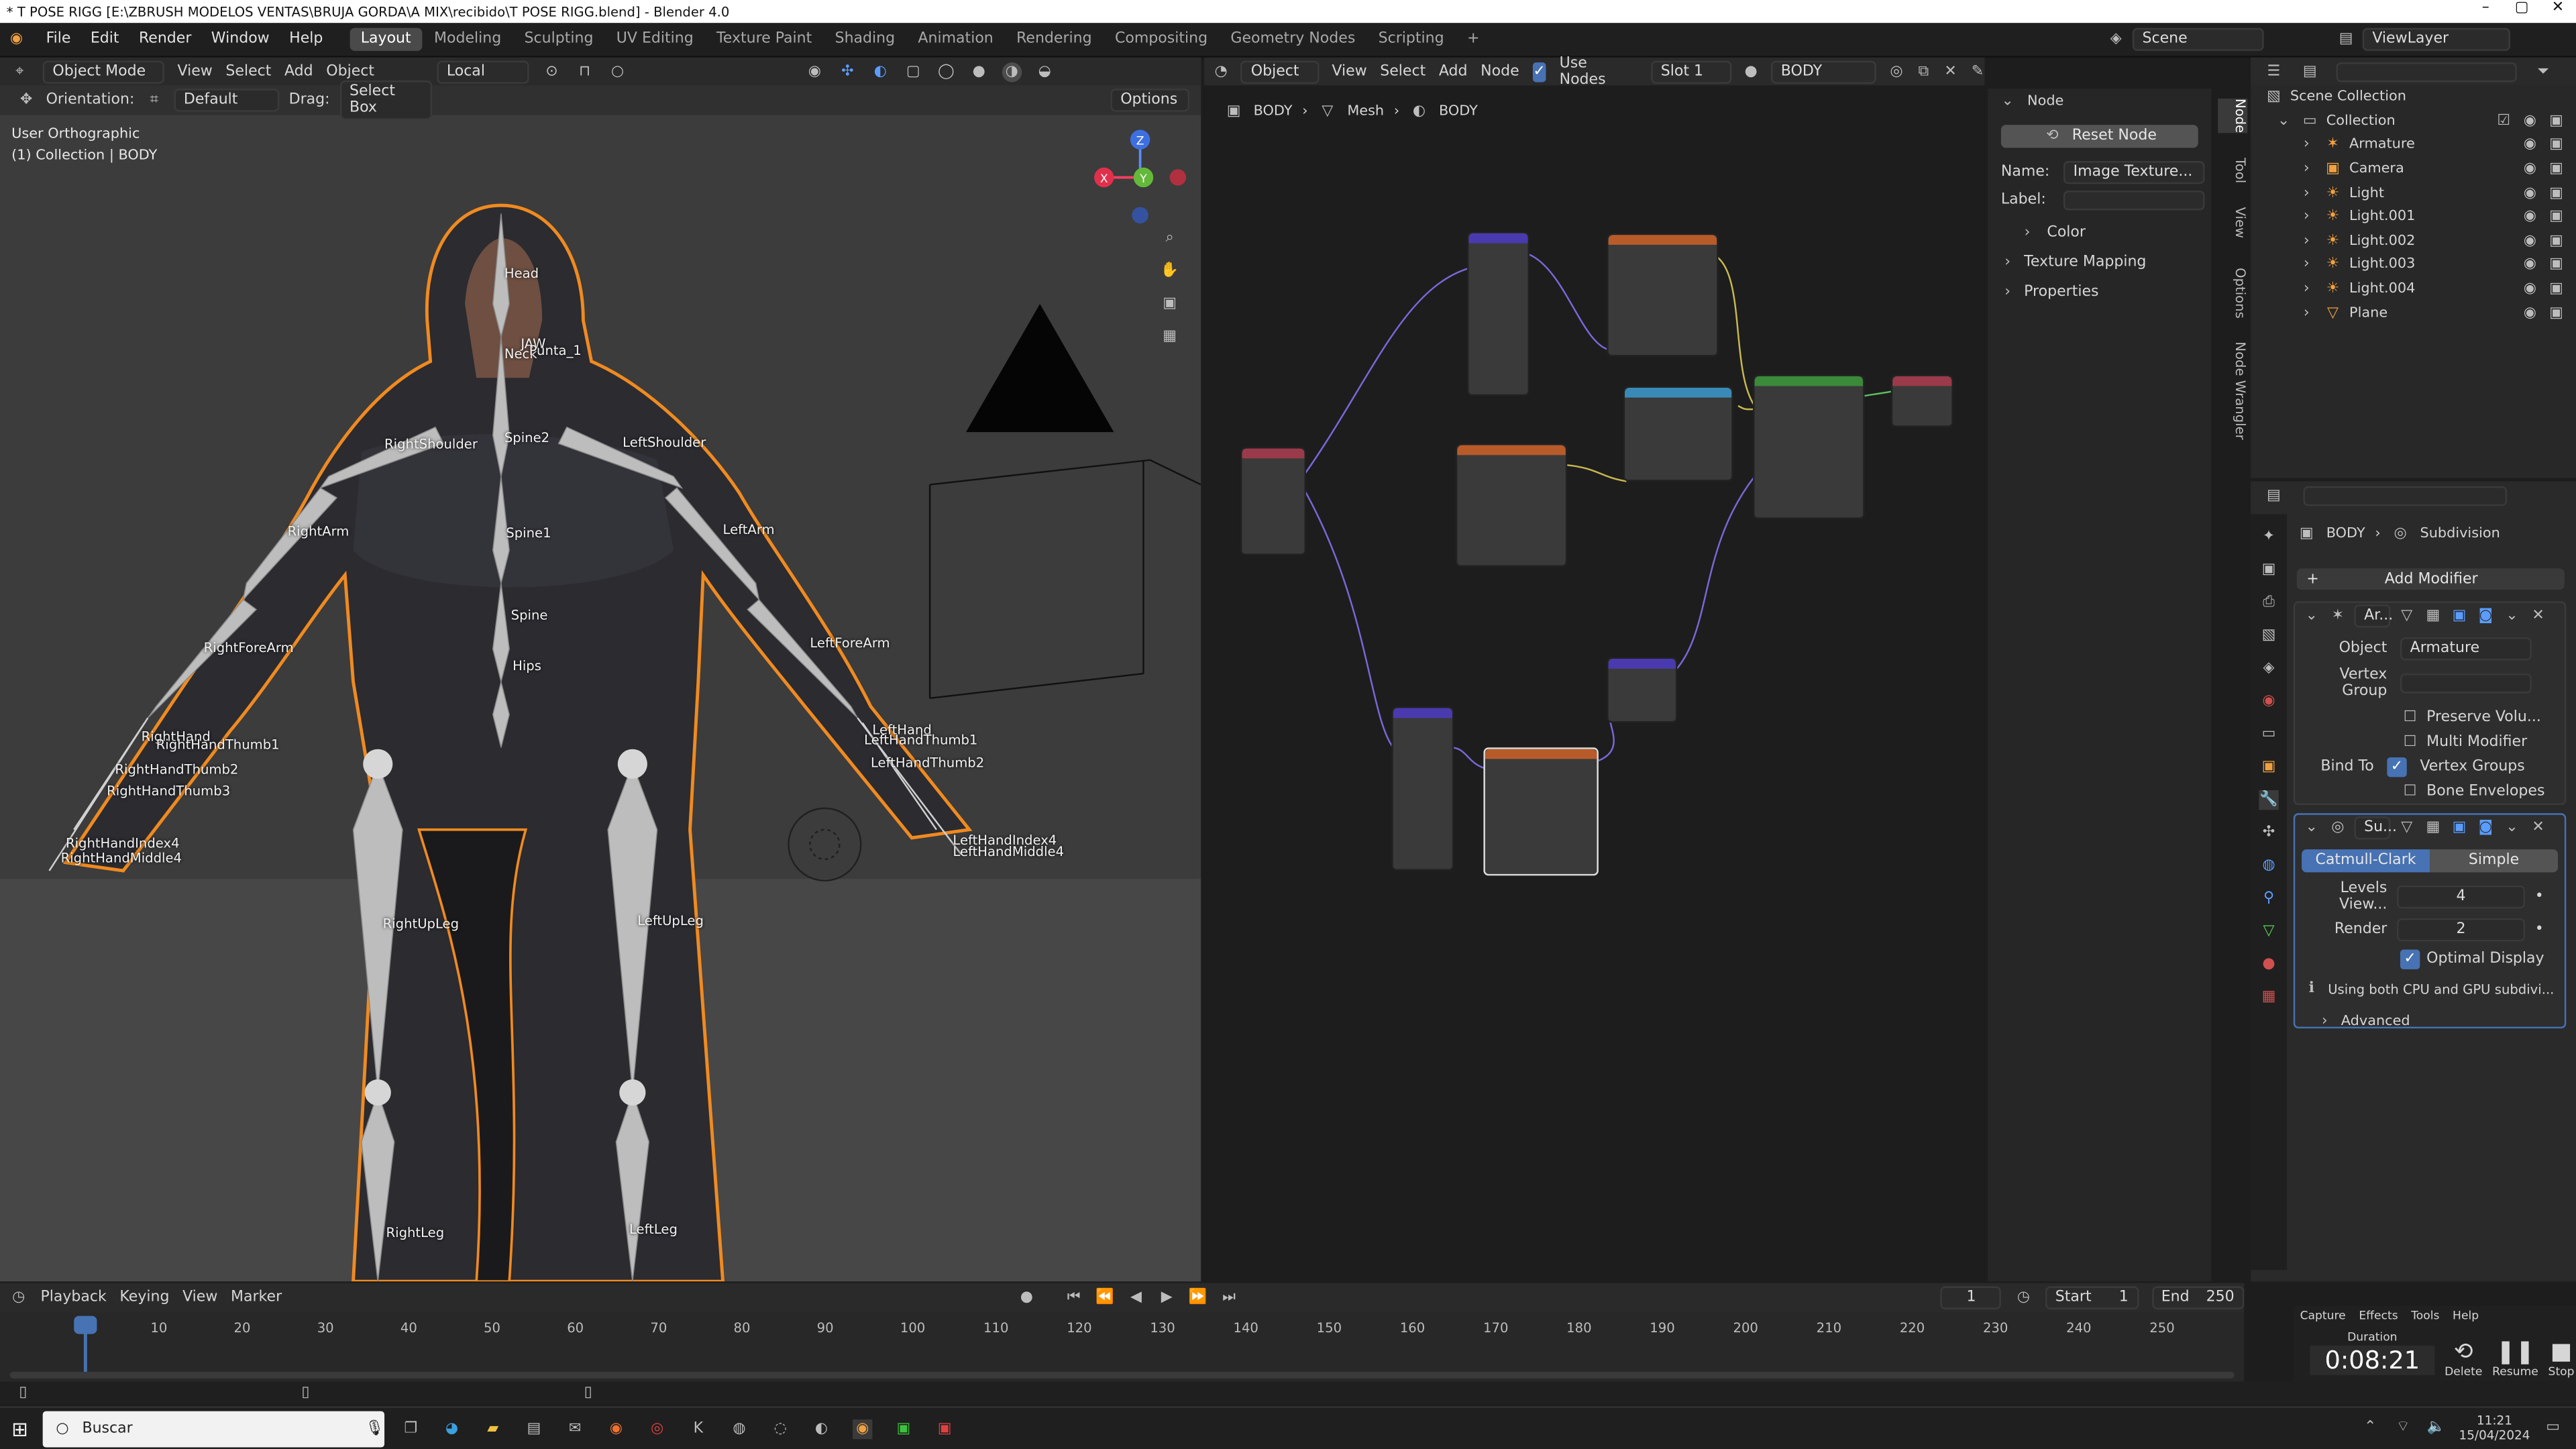  Describe the element at coordinates (2324, 1022) in the screenshot. I see `advanced-expand-icon: ›` at that location.